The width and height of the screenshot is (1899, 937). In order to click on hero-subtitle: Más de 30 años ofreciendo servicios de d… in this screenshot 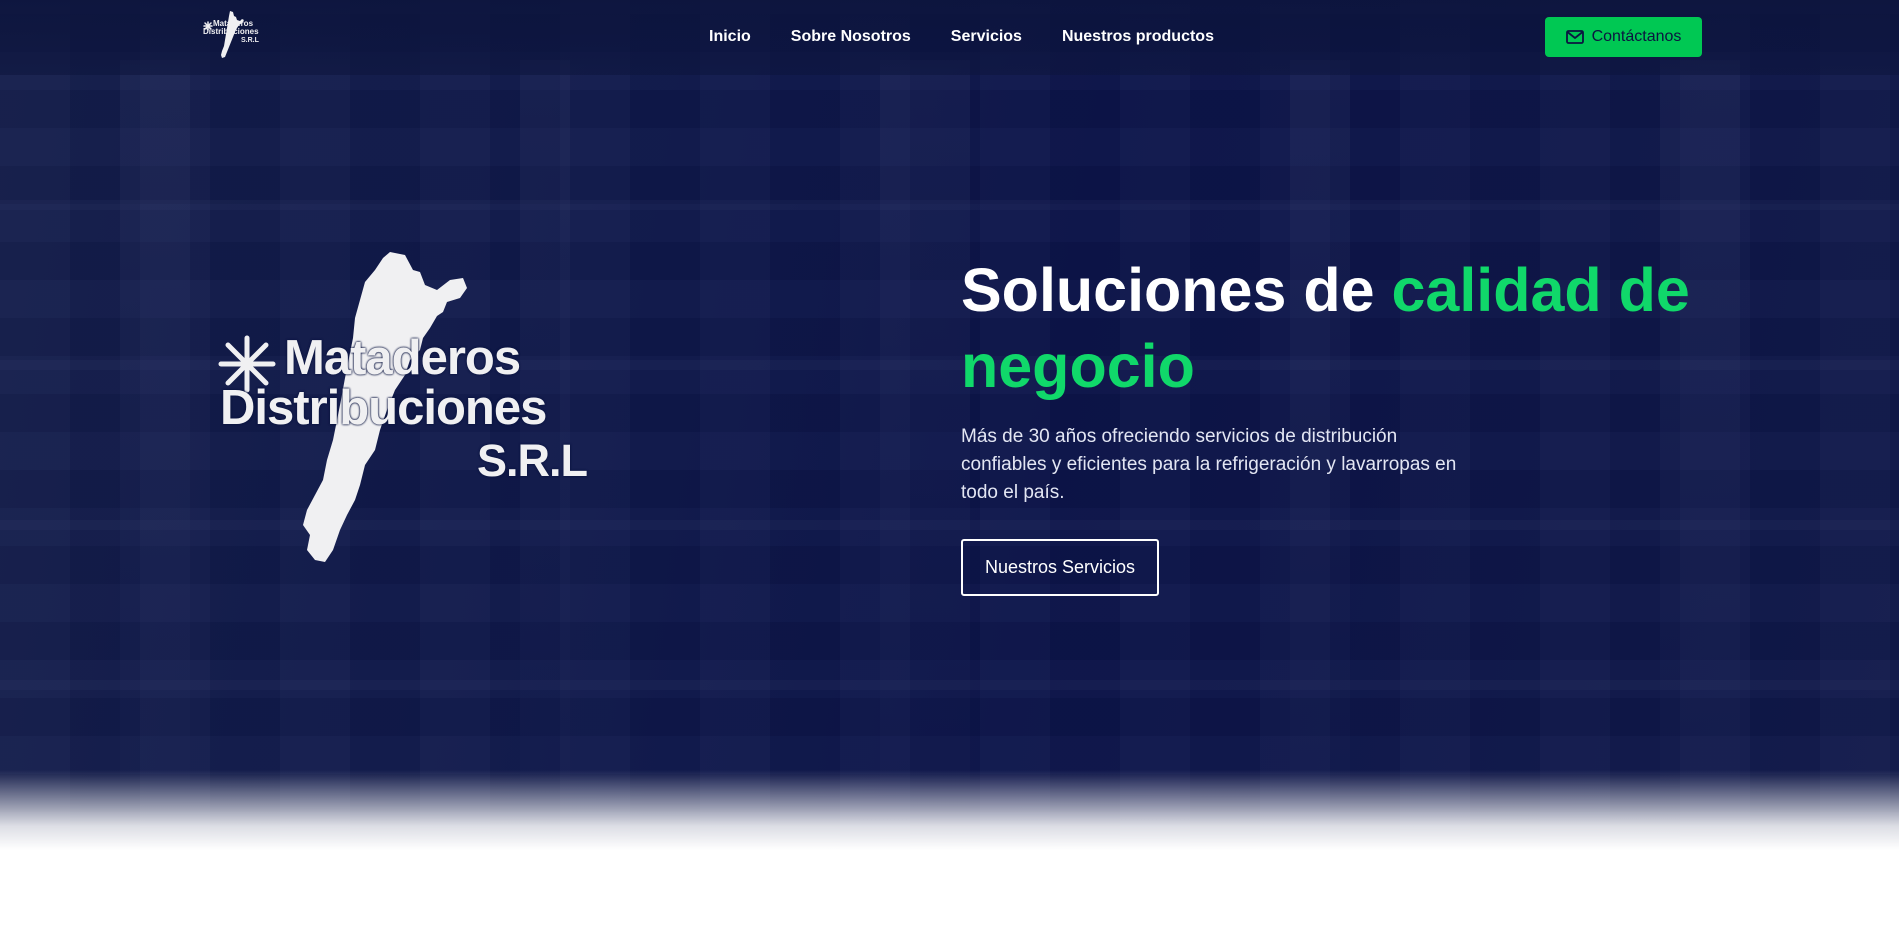, I will do `click(1209, 464)`.